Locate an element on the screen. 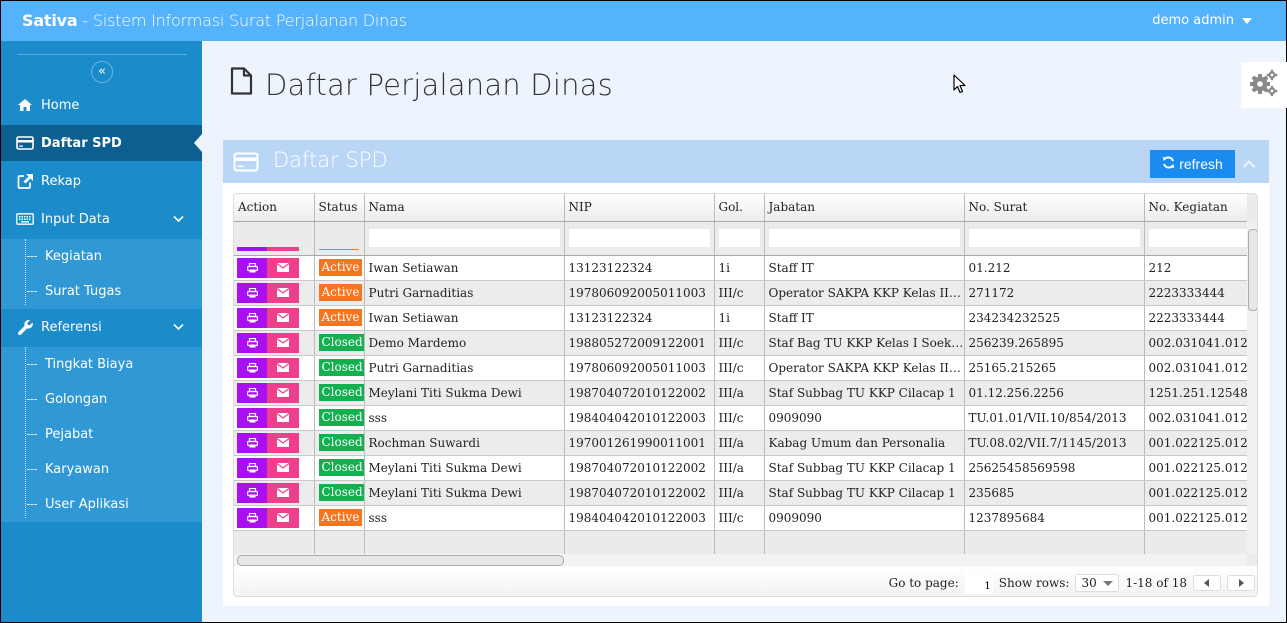 Image resolution: width=1287 pixels, height=623 pixels. refresh-button: refresh is located at coordinates (1192, 164).